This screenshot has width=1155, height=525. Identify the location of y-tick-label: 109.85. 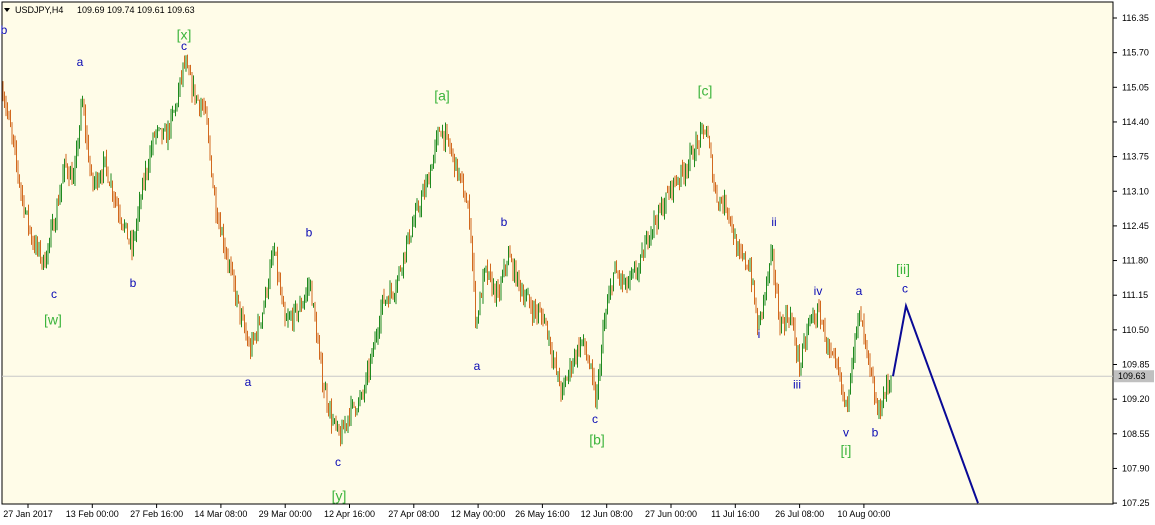
(1136, 365).